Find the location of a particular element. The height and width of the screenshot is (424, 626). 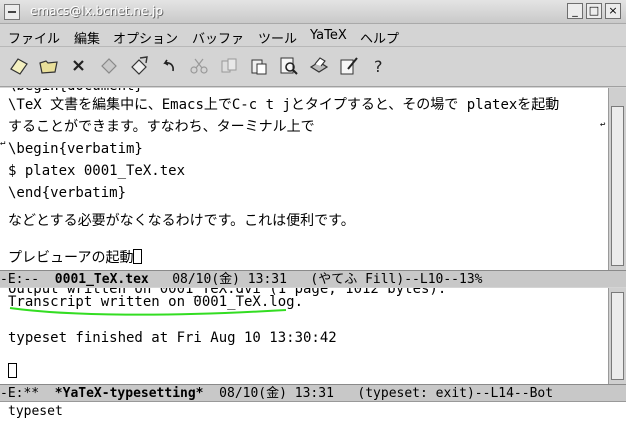

copy-icon is located at coordinates (229, 66).